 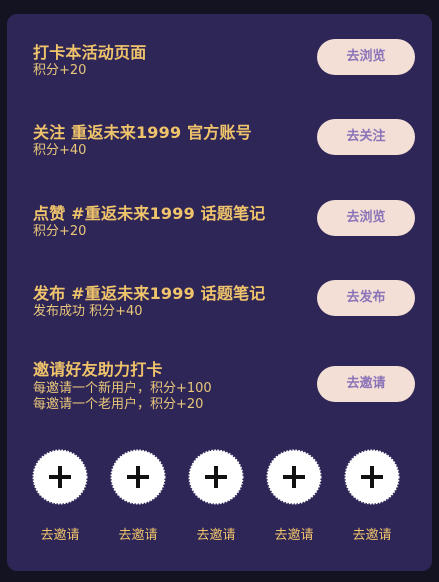 What do you see at coordinates (90, 52) in the screenshot?
I see `task-title: 打卡本活动页面` at bounding box center [90, 52].